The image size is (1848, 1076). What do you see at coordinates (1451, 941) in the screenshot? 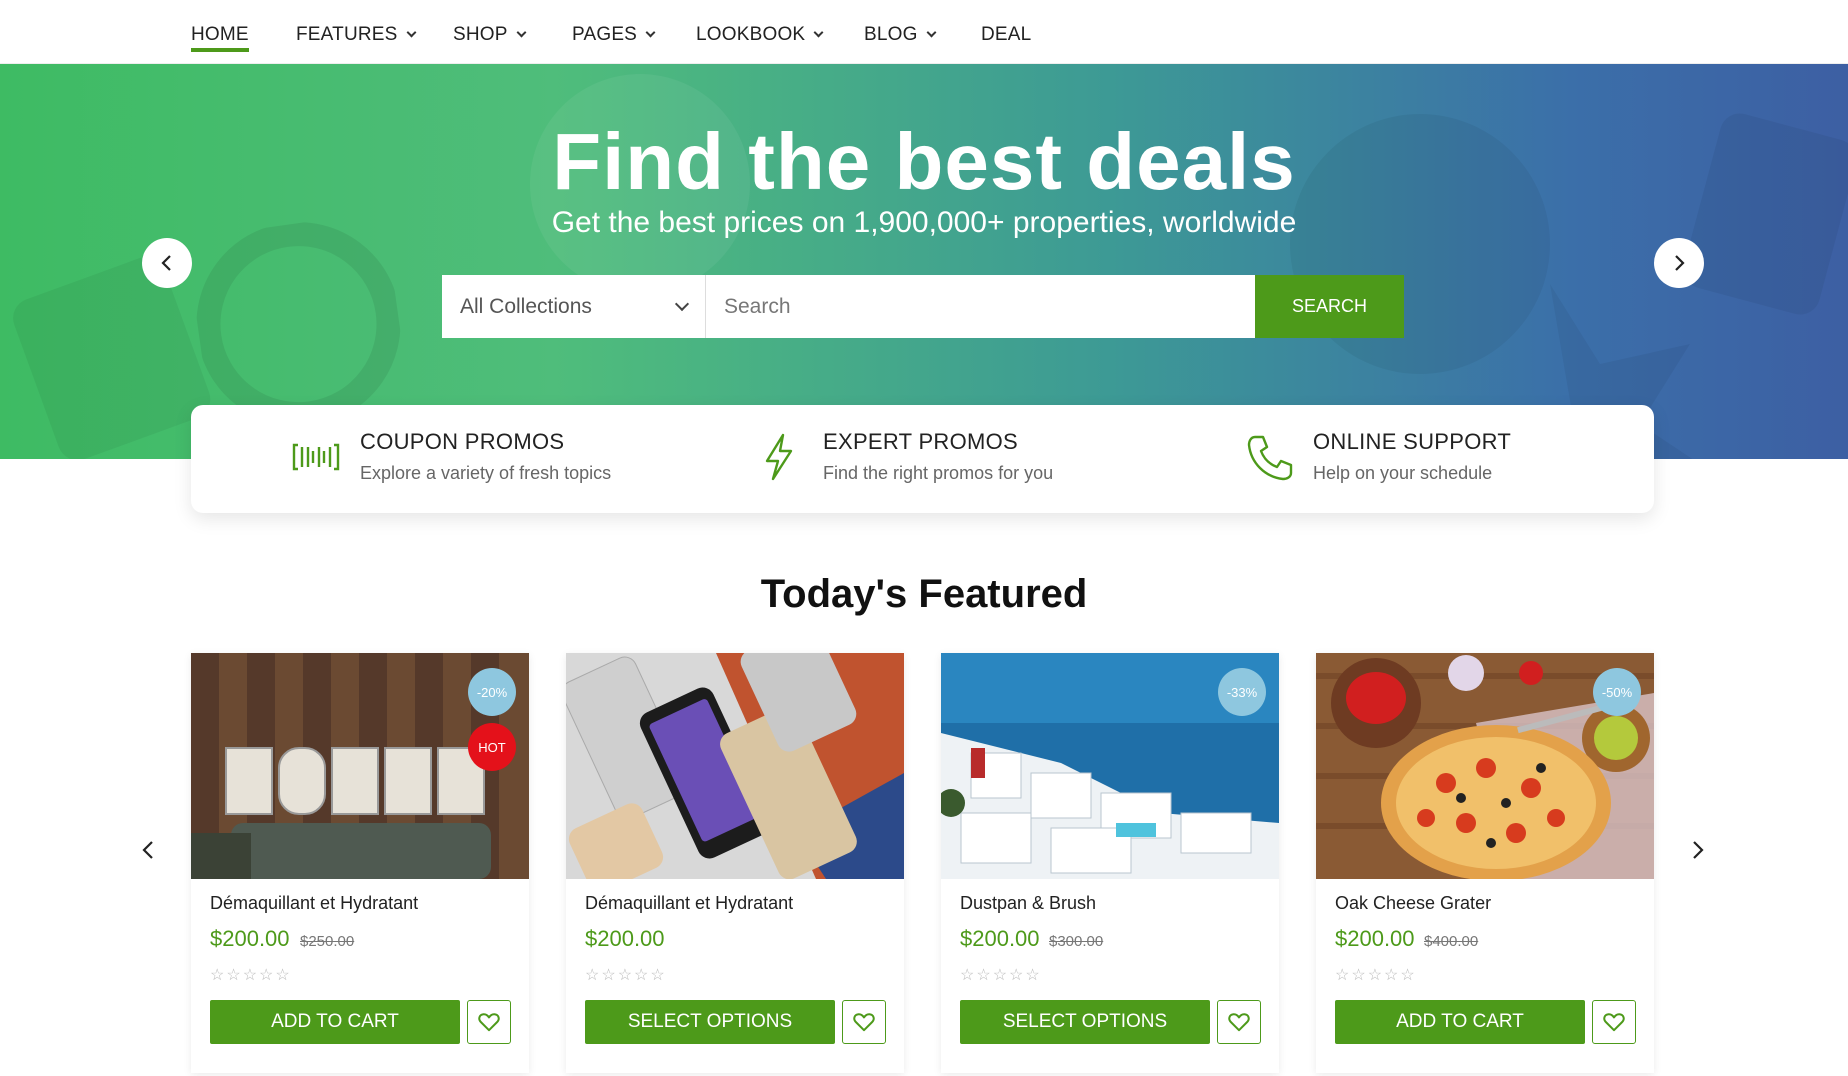
I see `product-old-price: $400.00` at bounding box center [1451, 941].